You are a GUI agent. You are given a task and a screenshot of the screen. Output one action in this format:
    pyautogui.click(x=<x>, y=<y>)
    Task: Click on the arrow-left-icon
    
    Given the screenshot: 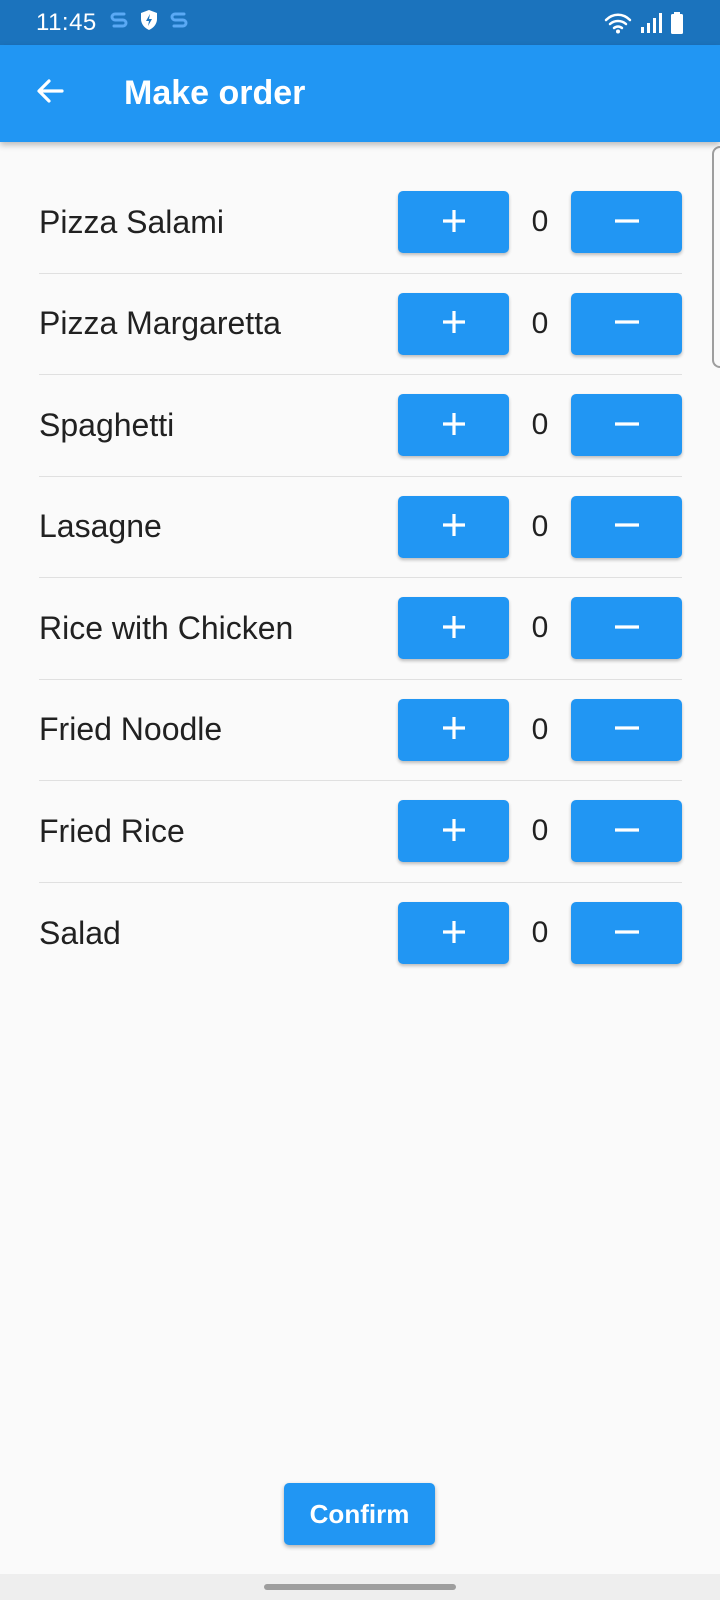 What is the action you would take?
    pyautogui.click(x=50, y=93)
    